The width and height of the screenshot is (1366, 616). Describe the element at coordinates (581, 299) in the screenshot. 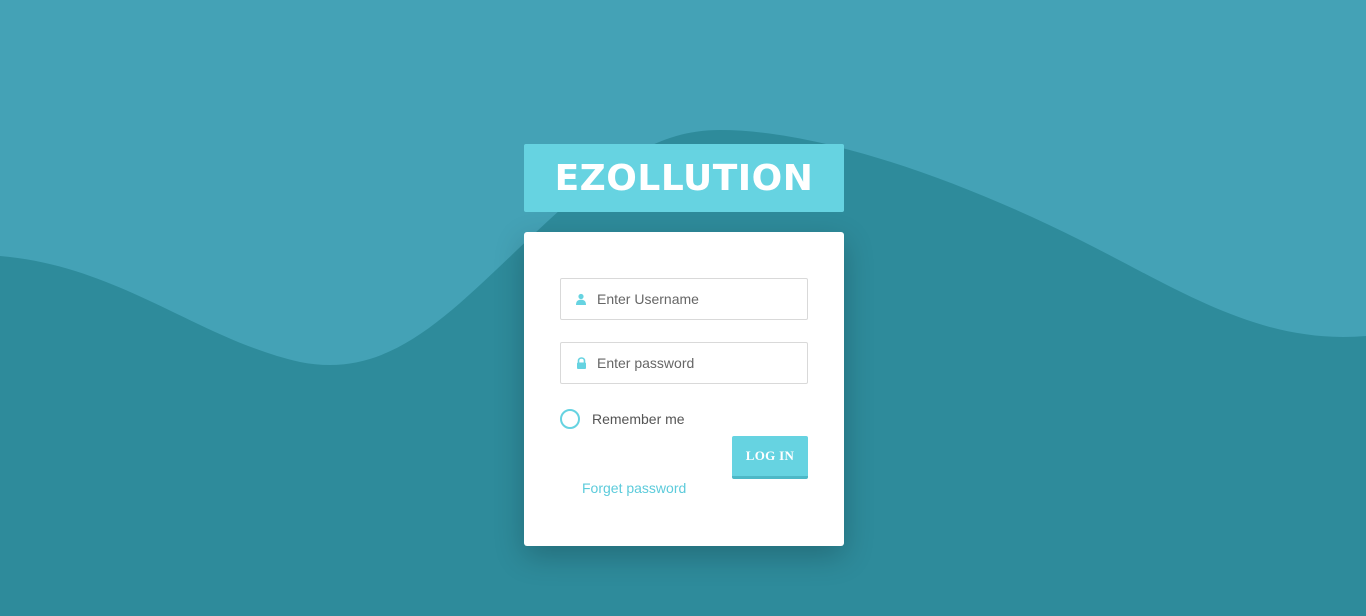

I see `user-icon` at that location.